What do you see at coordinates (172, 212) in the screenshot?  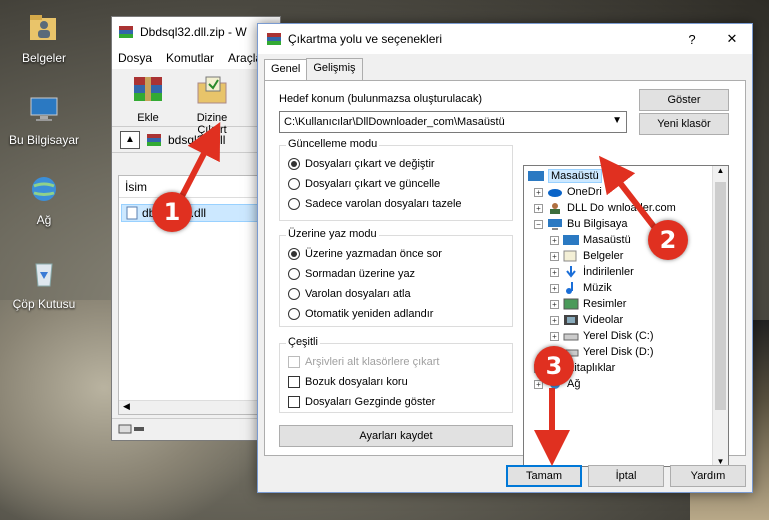 I see `step-1-badge: 1` at bounding box center [172, 212].